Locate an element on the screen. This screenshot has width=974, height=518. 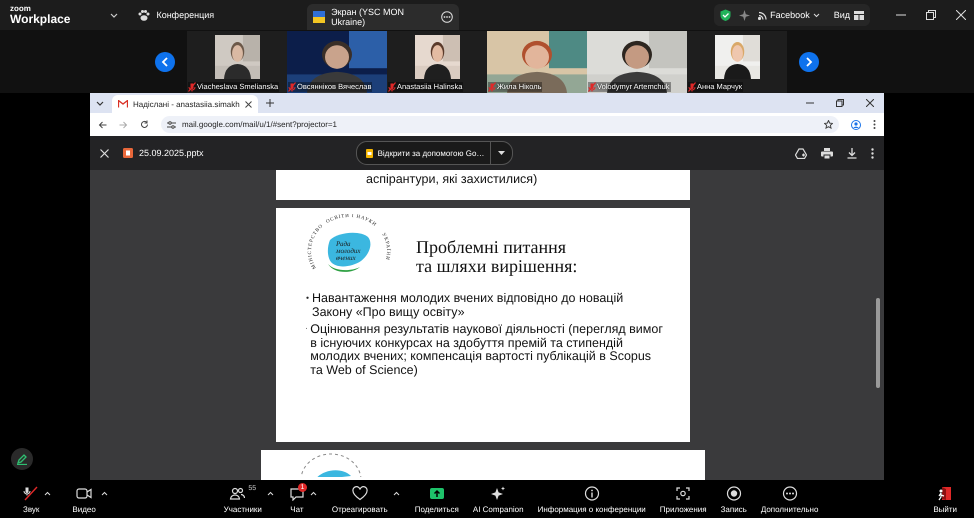
bullet-text: Навантаження молодих вчених відповідно до новацій Закону «Про вищу освіту» is located at coordinates (468, 305).